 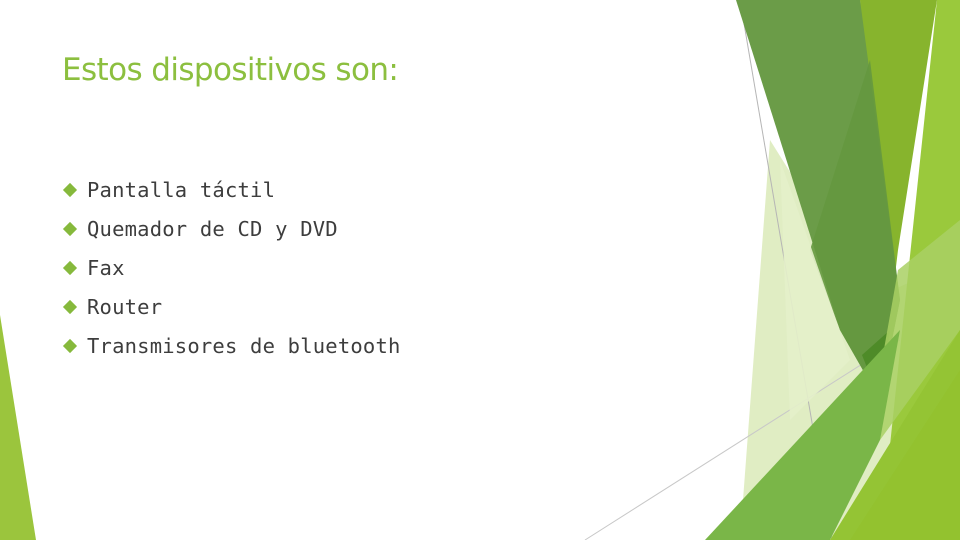 I want to click on bullet-text: Fax, so click(x=106, y=267).